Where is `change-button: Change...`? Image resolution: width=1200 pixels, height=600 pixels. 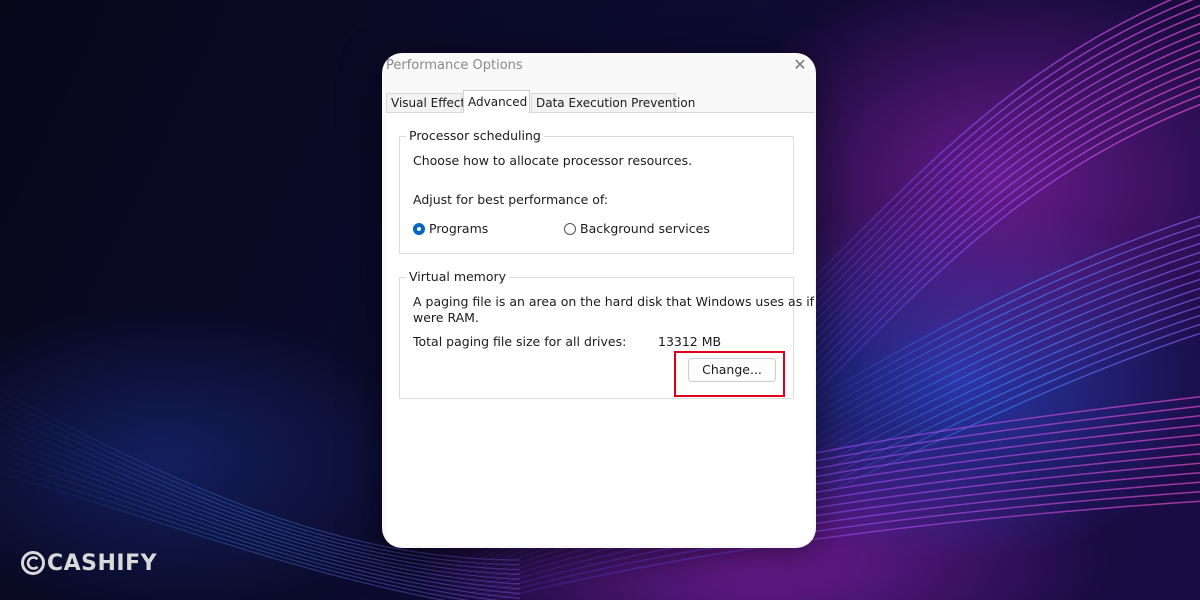
change-button: Change... is located at coordinates (732, 370).